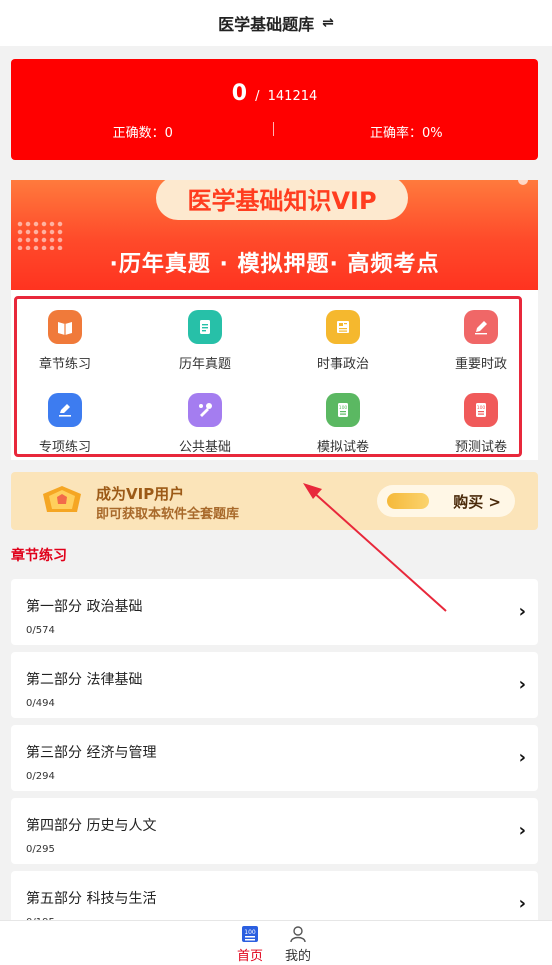 Image resolution: width=552 pixels, height=965 pixels. I want to click on chapter-name: 第一部分 政治基础, so click(84, 607).